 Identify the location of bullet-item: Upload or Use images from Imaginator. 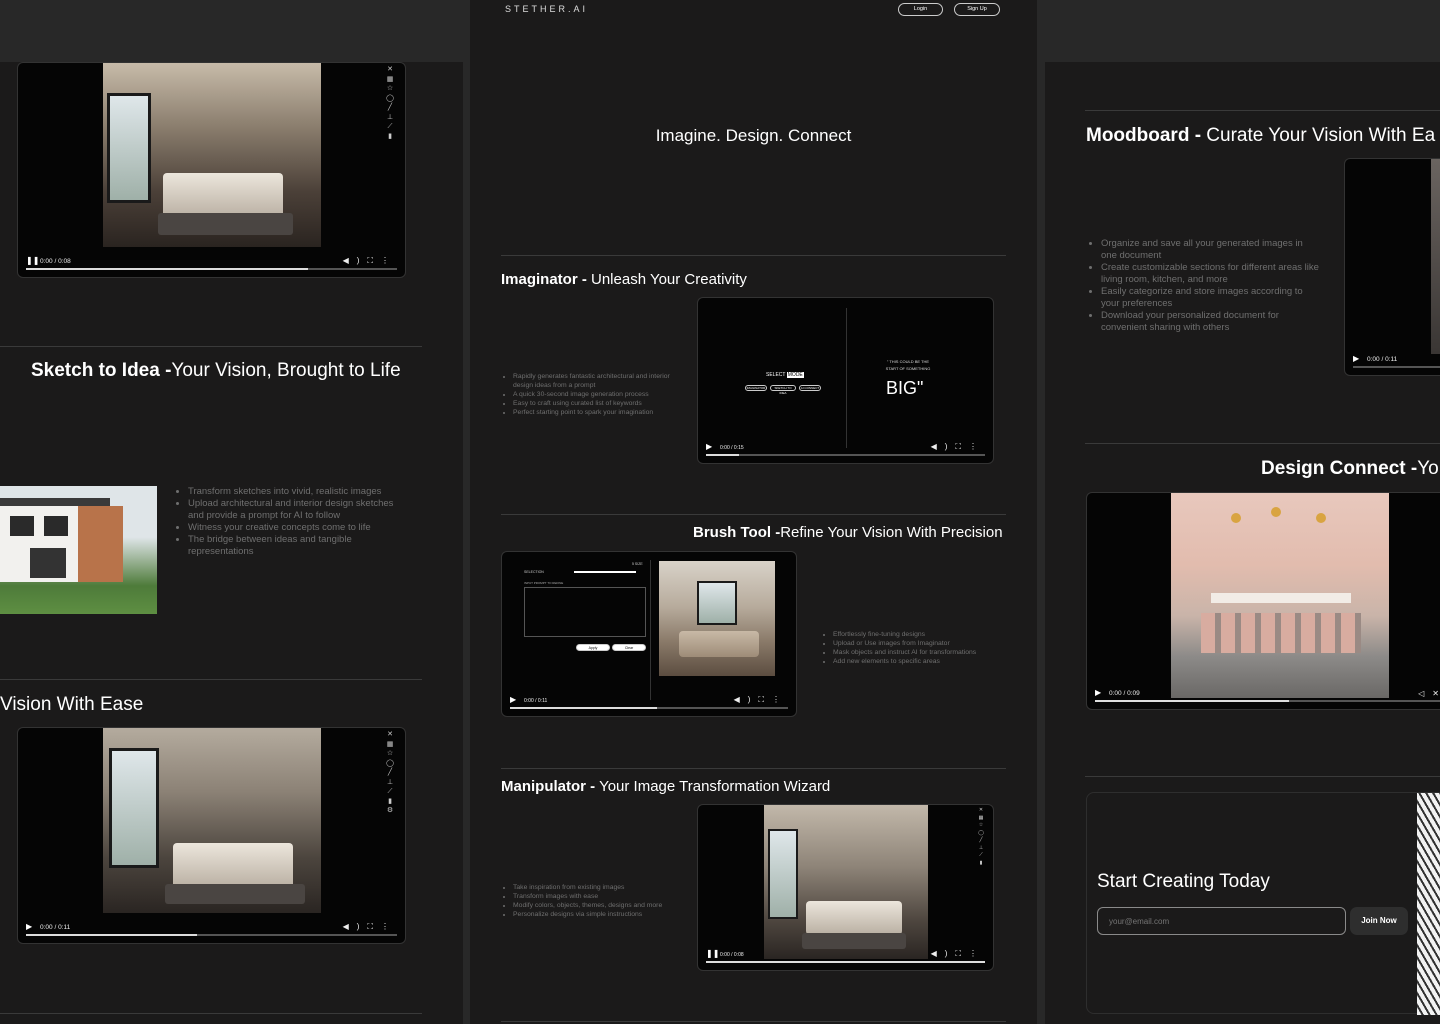
(918, 643).